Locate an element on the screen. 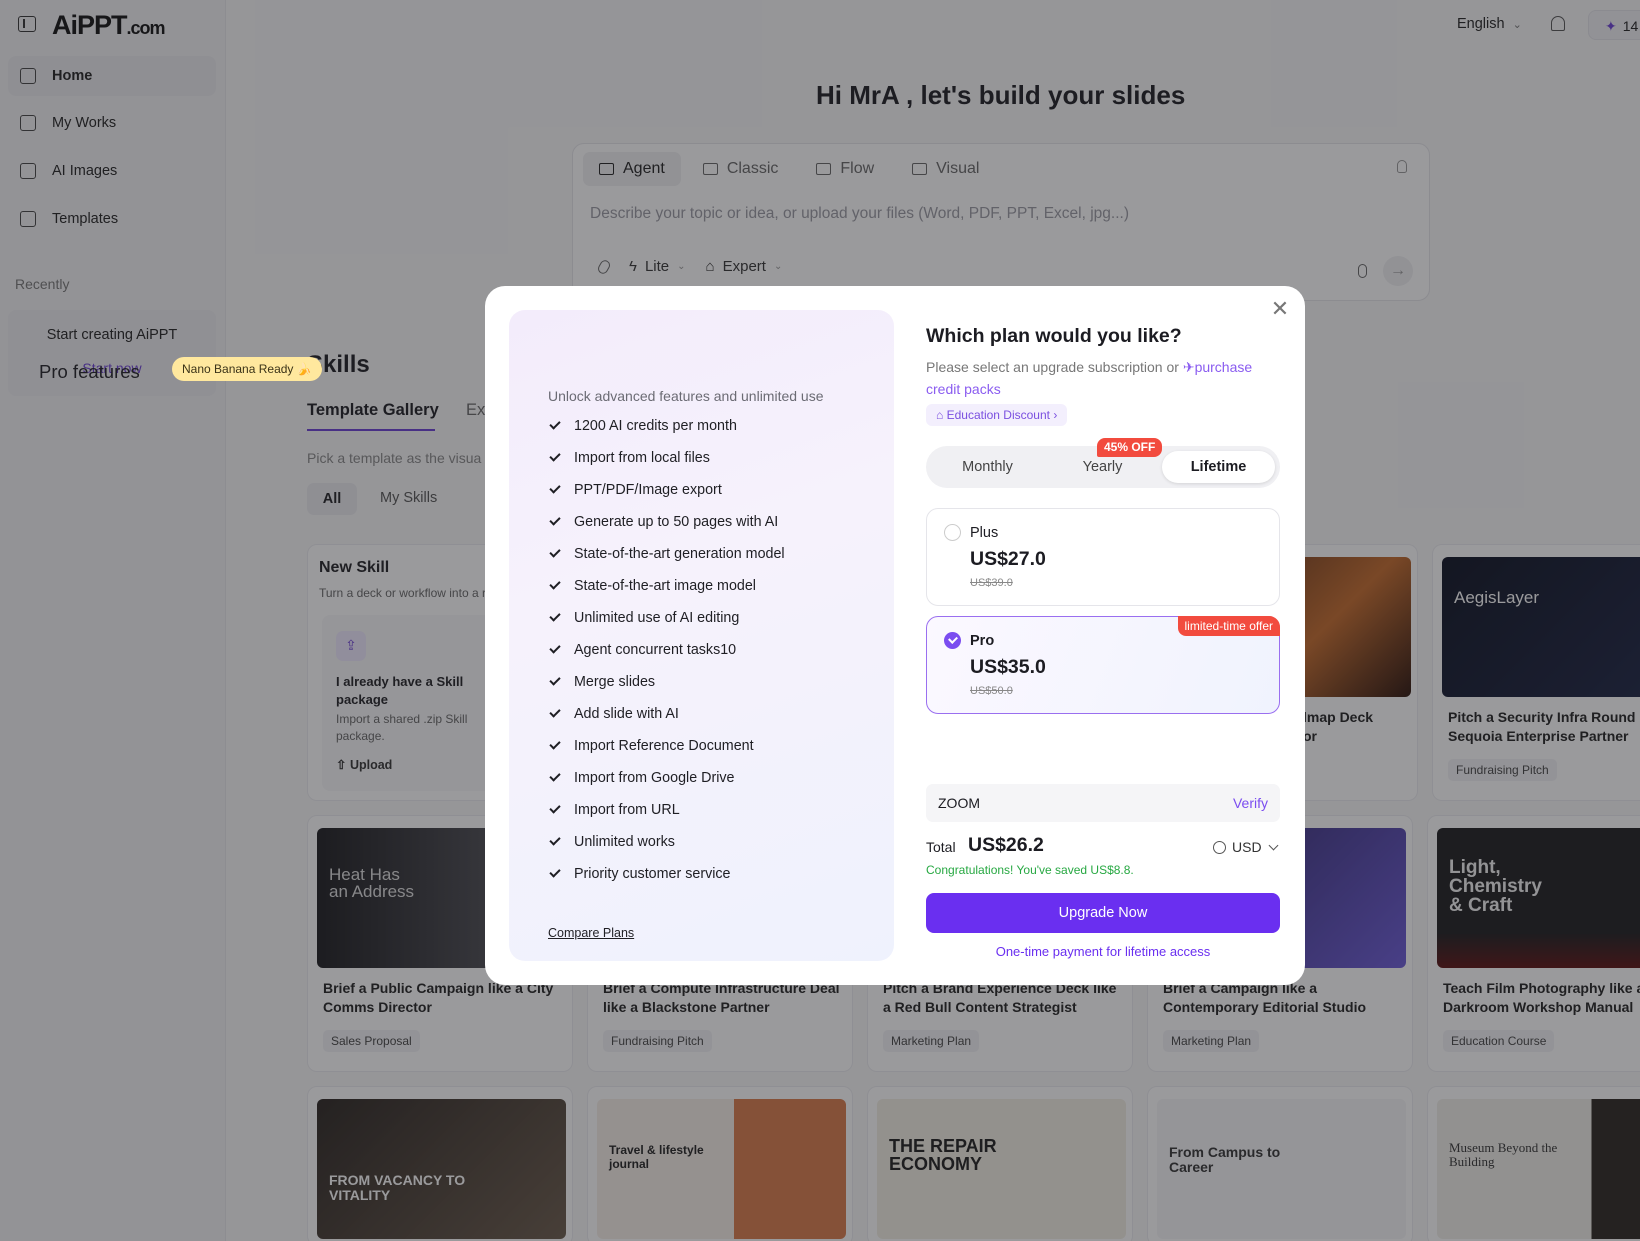 This screenshot has height=1241, width=1640. coin-icon is located at coordinates (1219, 847).